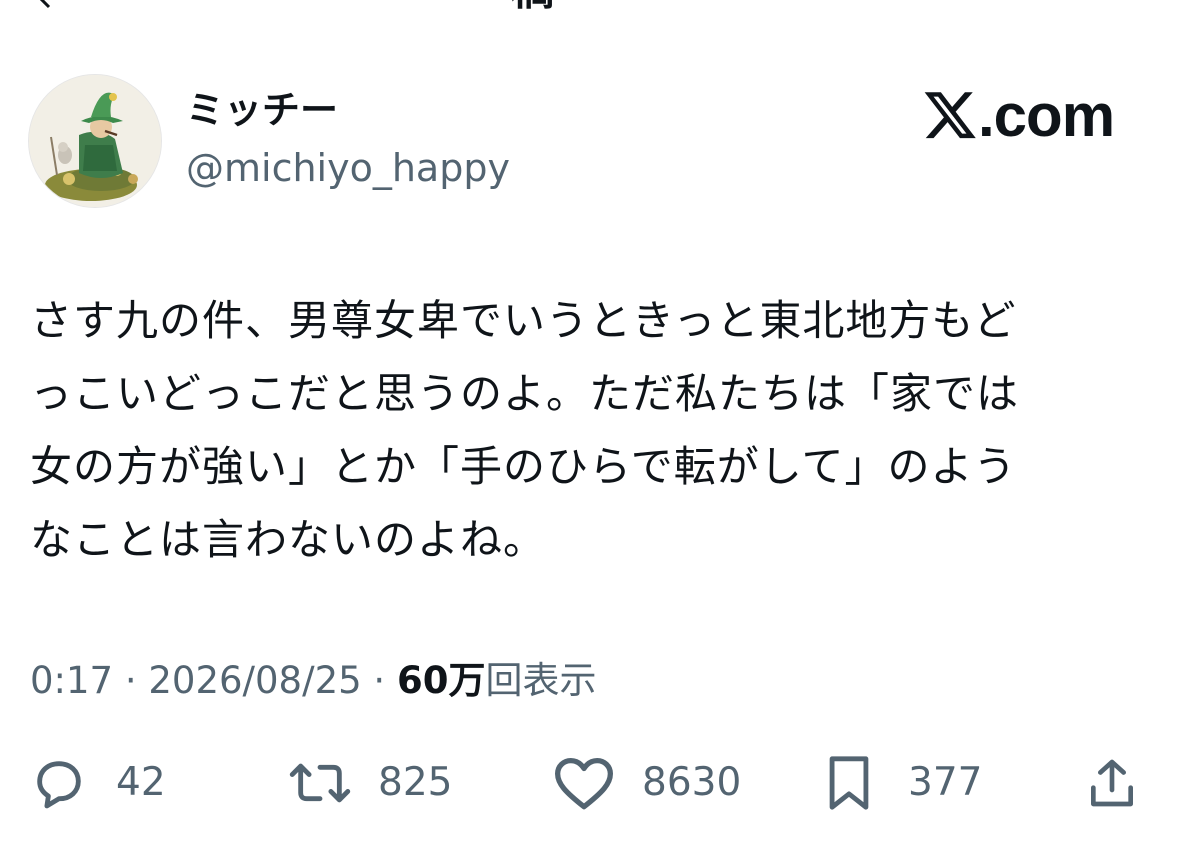 The height and width of the screenshot is (863, 1179). Describe the element at coordinates (262, 110) in the screenshot. I see `author-display-name: ミッチー` at that location.